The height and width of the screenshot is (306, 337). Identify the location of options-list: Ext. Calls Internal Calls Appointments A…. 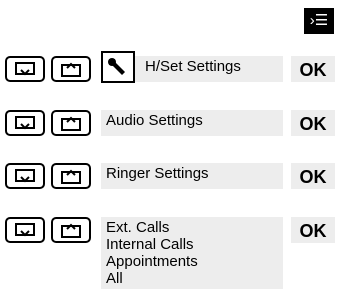
(192, 253).